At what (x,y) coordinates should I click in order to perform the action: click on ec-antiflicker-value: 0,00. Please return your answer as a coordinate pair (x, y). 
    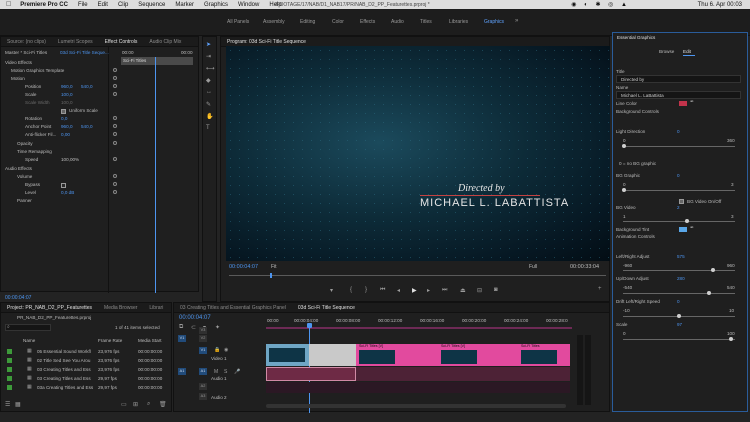
    Looking at the image, I should click on (65, 134).